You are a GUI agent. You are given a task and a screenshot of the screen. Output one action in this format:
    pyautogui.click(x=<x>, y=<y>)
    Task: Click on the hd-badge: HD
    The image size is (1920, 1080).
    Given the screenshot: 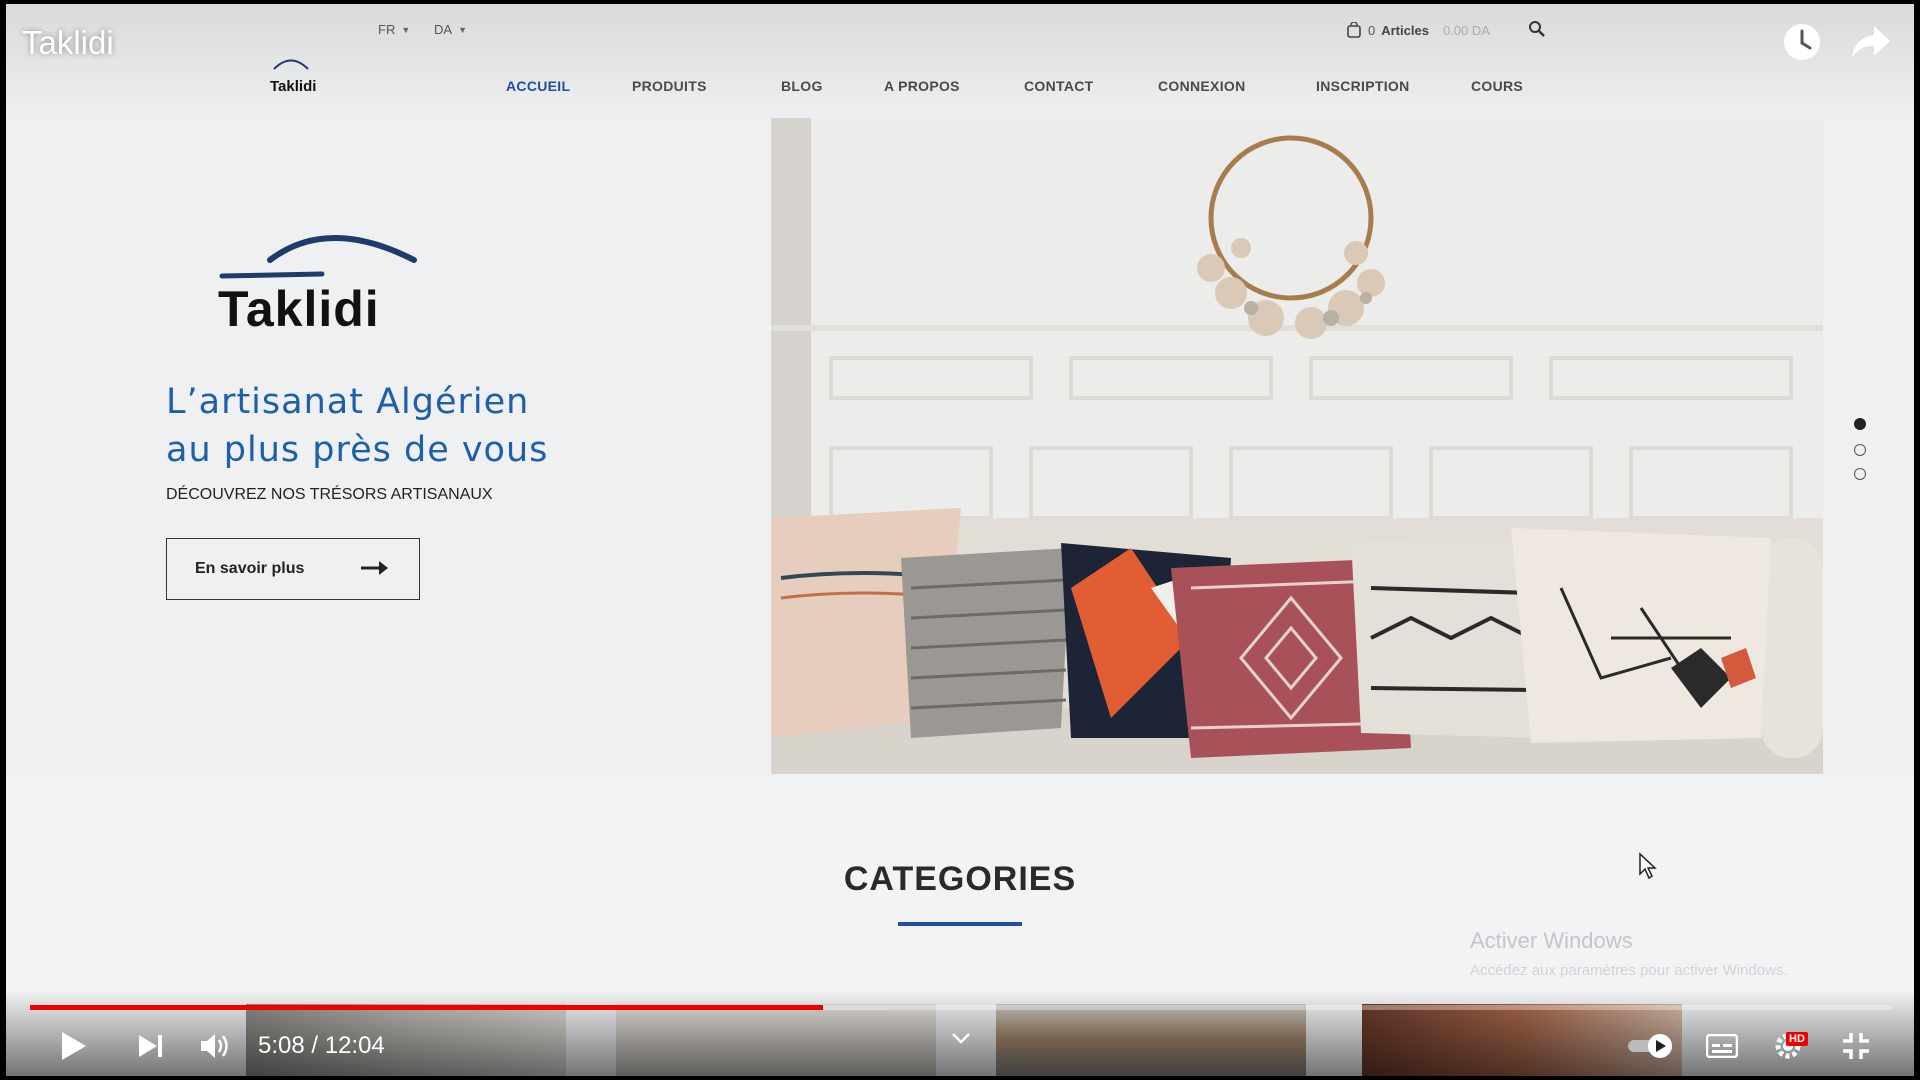 What is the action you would take?
    pyautogui.click(x=1797, y=1039)
    